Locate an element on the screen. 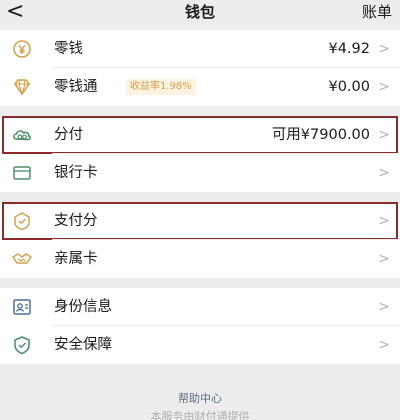  yield-badge: 收益率1.98% is located at coordinates (161, 87).